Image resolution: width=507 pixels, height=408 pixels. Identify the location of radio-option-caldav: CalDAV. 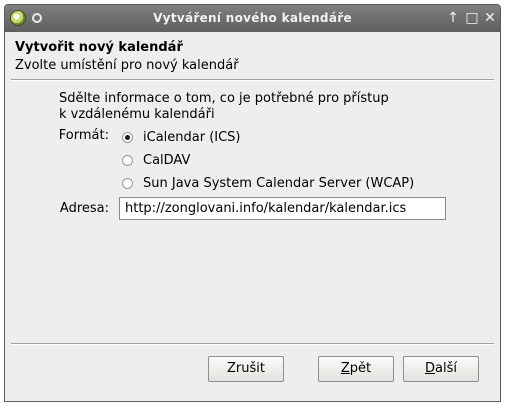
(156, 160).